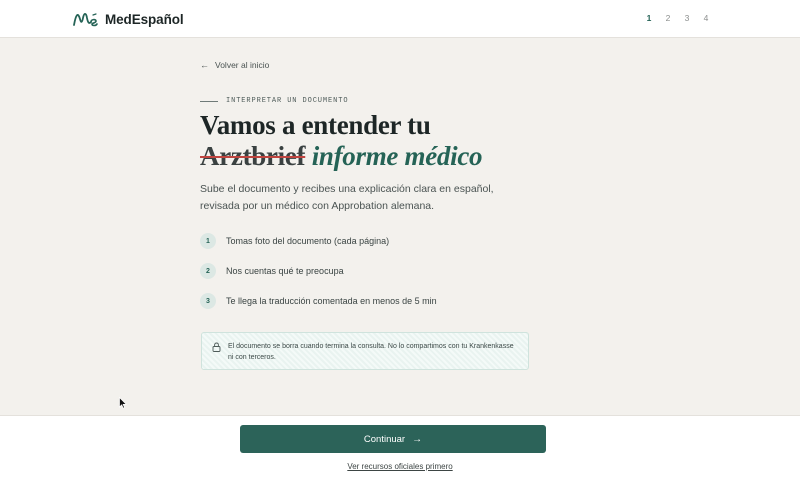 Image resolution: width=800 pixels, height=480 pixels. I want to click on official-resources-link: Ver recursos oficiales primero, so click(400, 466).